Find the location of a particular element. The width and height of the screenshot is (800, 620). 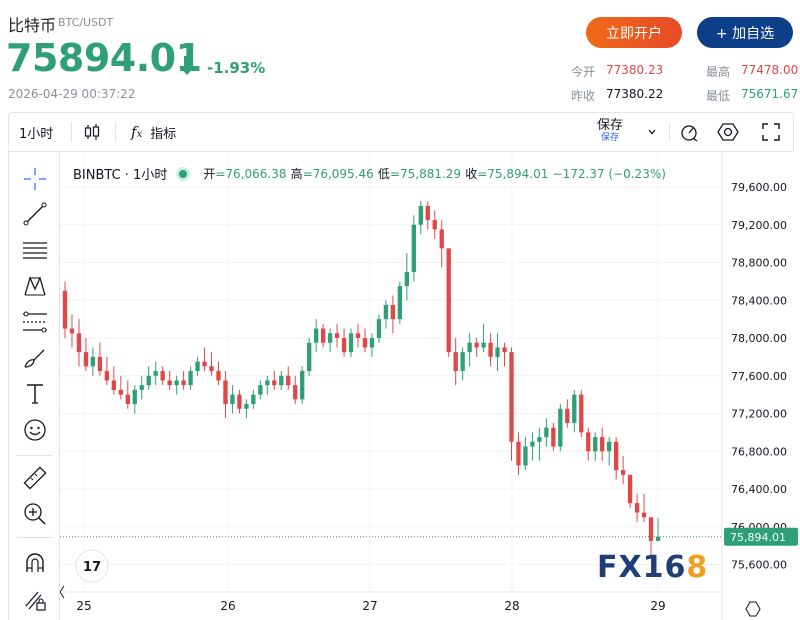

forecast-tool is located at coordinates (35, 322).